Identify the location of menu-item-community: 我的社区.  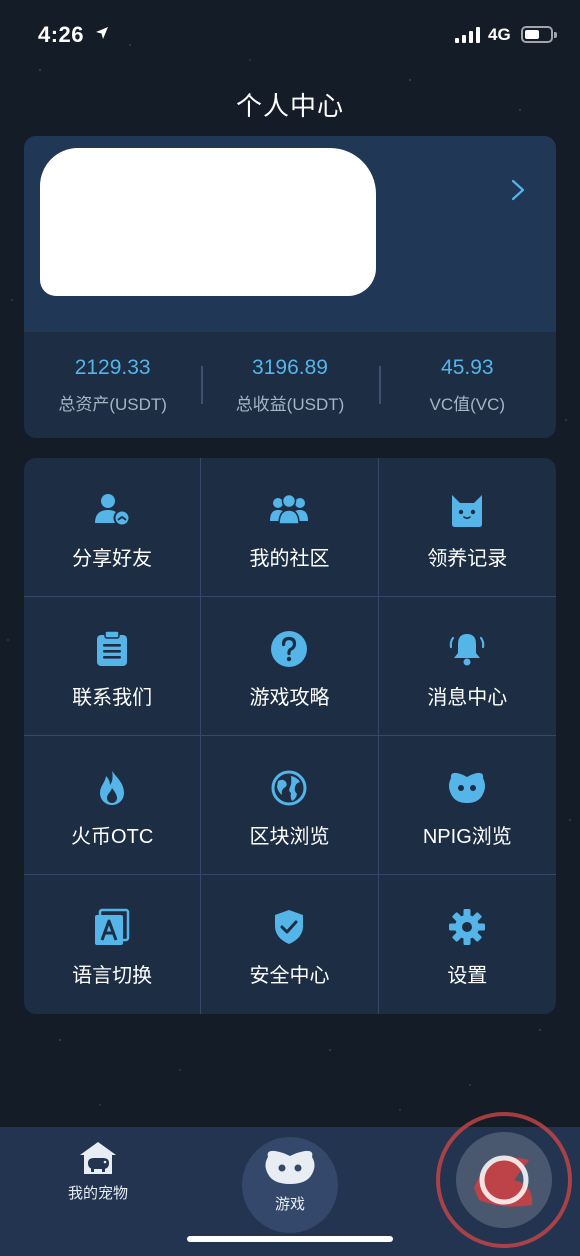
(290, 527).